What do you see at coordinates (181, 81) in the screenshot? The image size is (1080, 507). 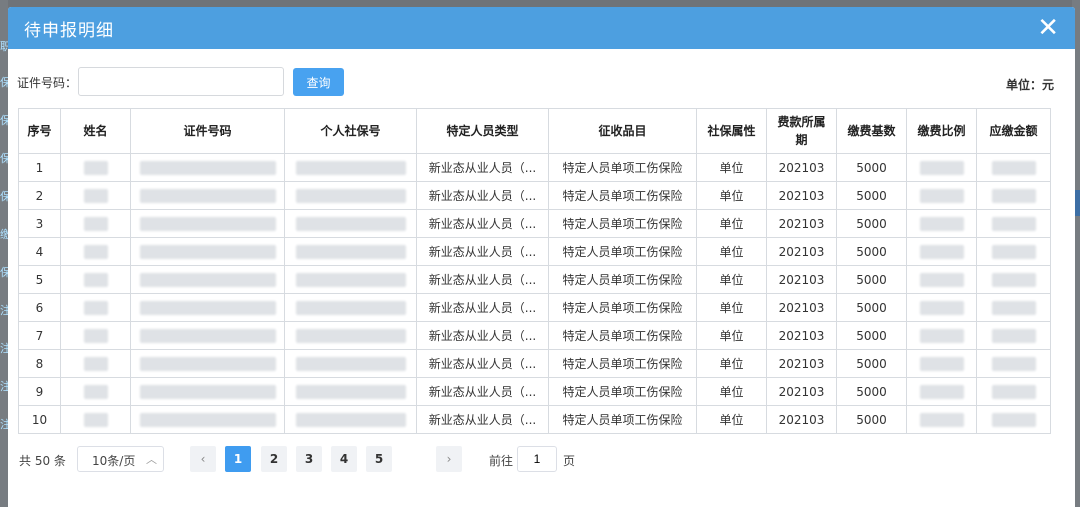 I see `id-number-search-input` at bounding box center [181, 81].